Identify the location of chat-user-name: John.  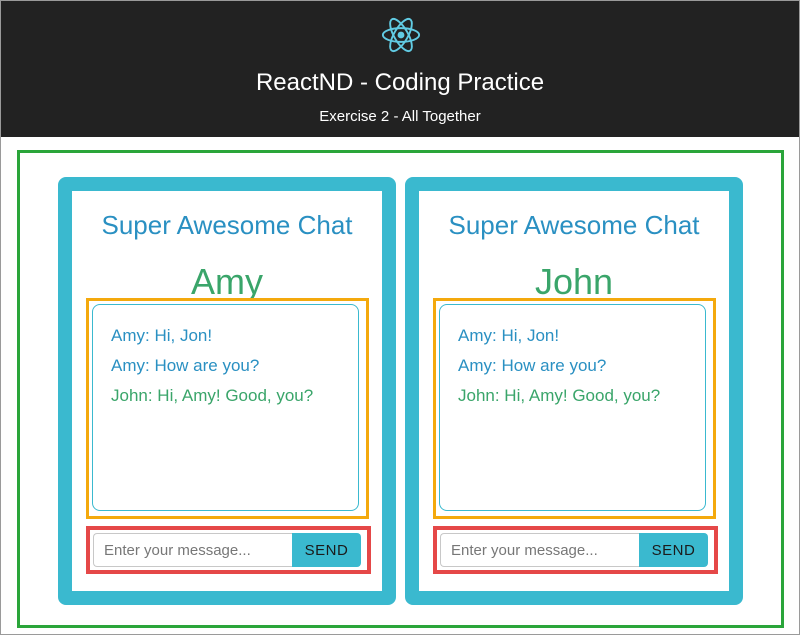
(574, 281).